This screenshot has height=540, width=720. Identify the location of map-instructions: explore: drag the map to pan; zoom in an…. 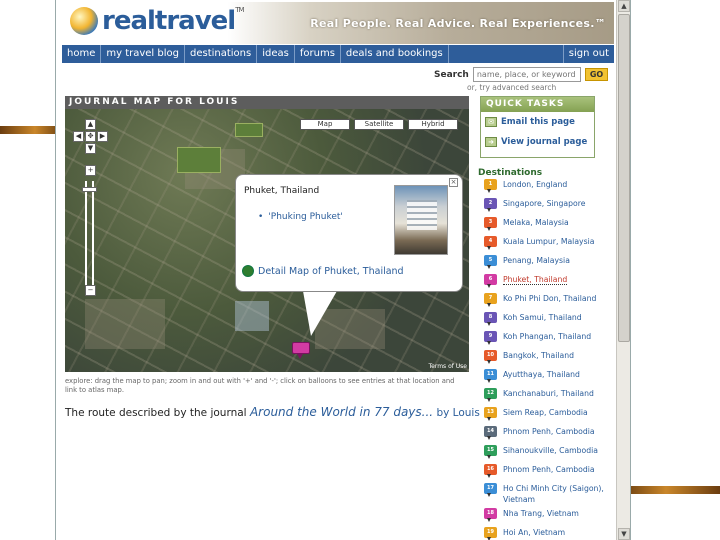
(260, 385).